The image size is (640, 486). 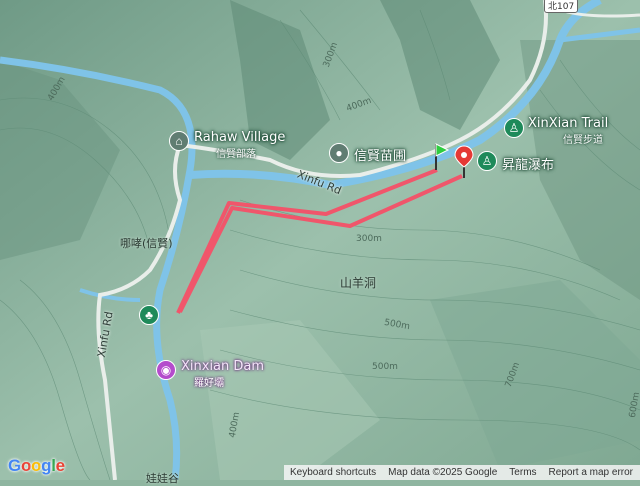 What do you see at coordinates (146, 243) in the screenshot?
I see `place-label-nazhe: 哪哮(信賢)` at bounding box center [146, 243].